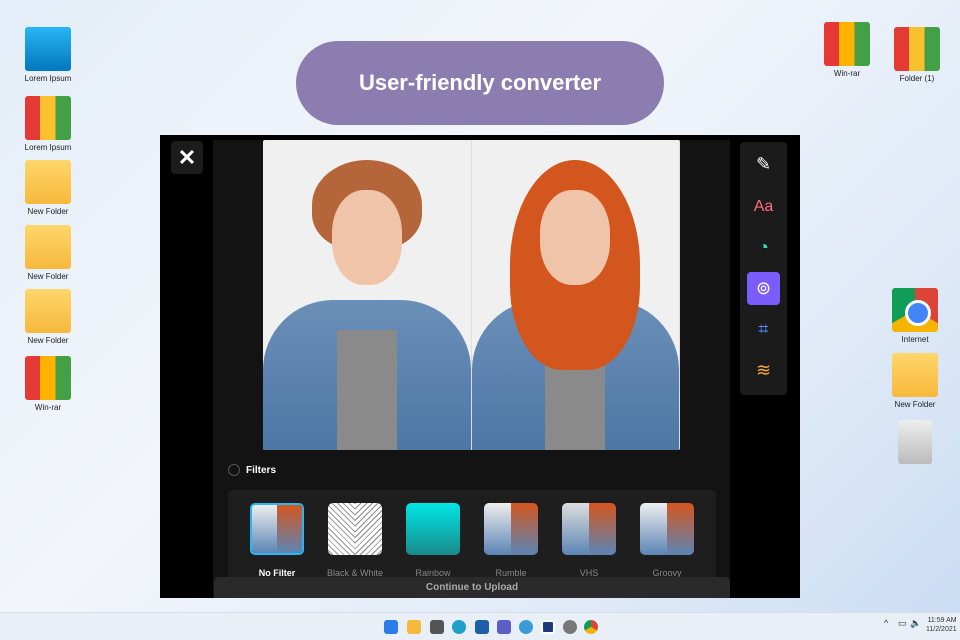 The width and height of the screenshot is (960, 640). I want to click on store-icon, so click(482, 627).